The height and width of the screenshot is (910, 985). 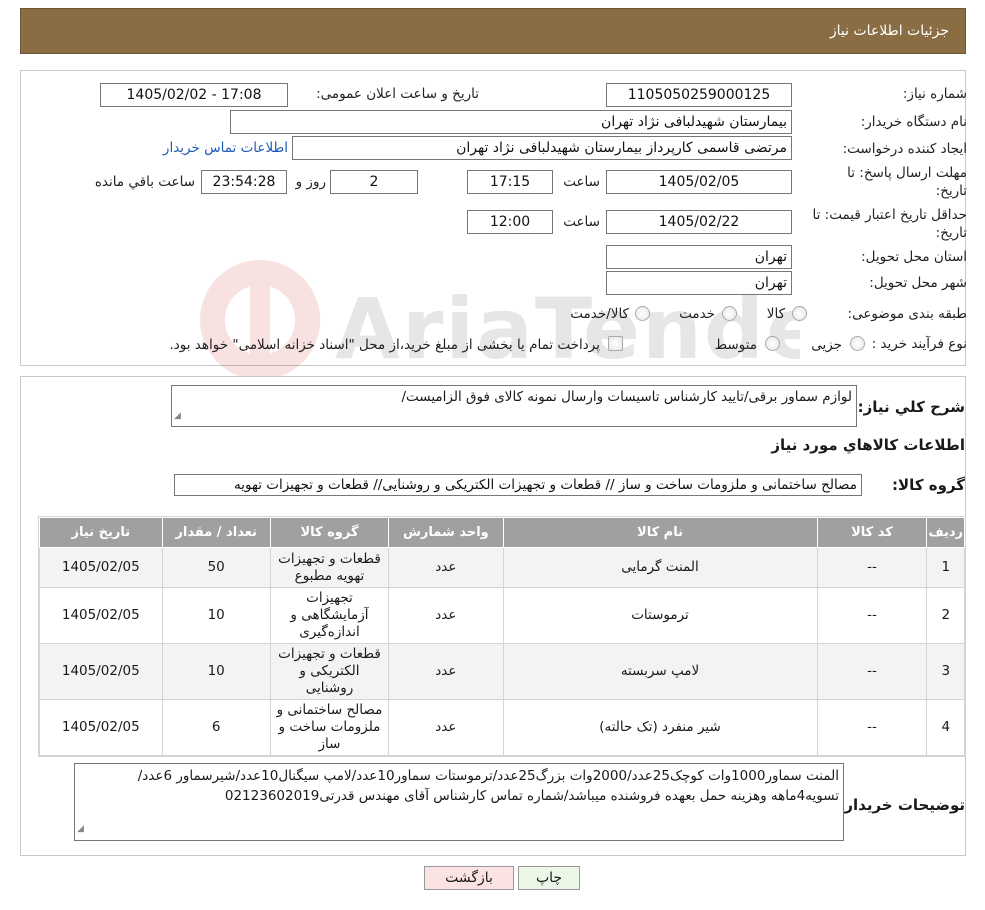 What do you see at coordinates (907, 173) in the screenshot?
I see `deadline-label: مهلت ارسال پاسخ: تا` at bounding box center [907, 173].